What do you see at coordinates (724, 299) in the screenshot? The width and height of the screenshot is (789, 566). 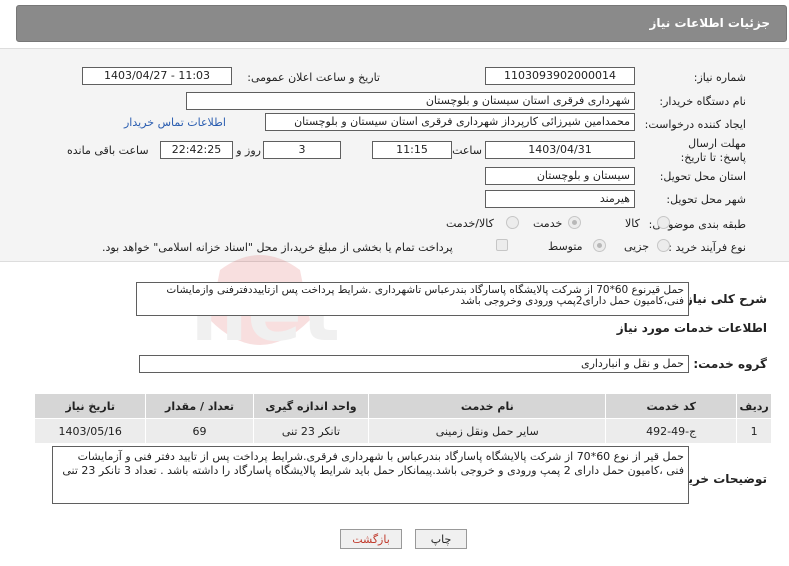 I see `summary-label: شرح کلی نیاز:` at bounding box center [724, 299].